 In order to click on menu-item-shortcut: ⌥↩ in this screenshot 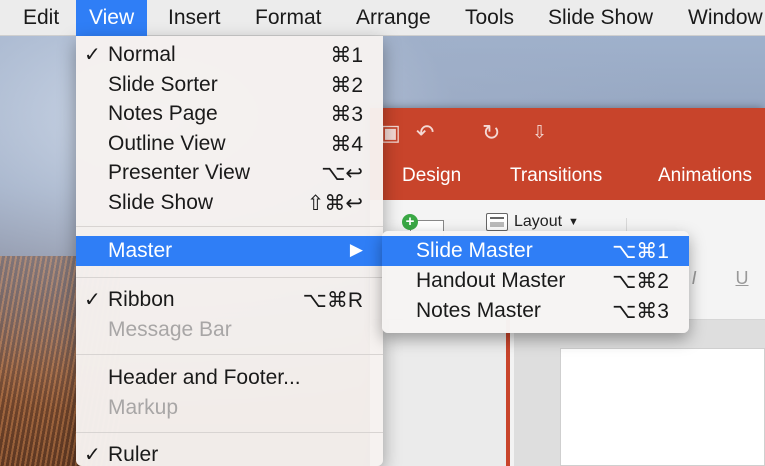, I will do `click(342, 173)`.